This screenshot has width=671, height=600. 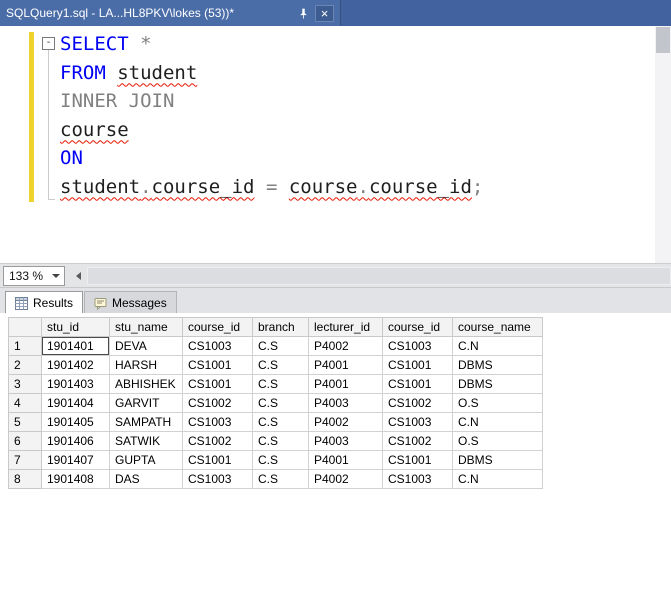 I want to click on row-number-cell: 8, so click(x=25, y=479).